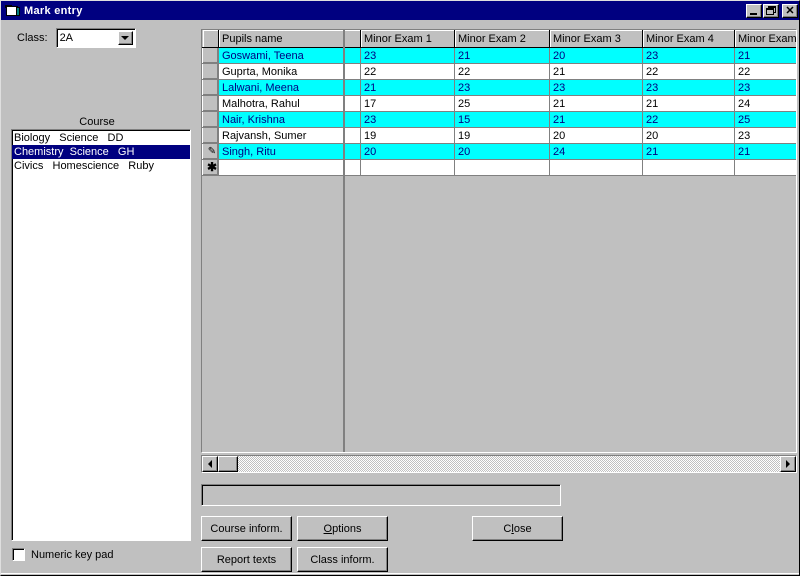 This screenshot has height=576, width=800. What do you see at coordinates (289, 87) in the screenshot?
I see `cell-pupil-name: Lalwani, Meena` at bounding box center [289, 87].